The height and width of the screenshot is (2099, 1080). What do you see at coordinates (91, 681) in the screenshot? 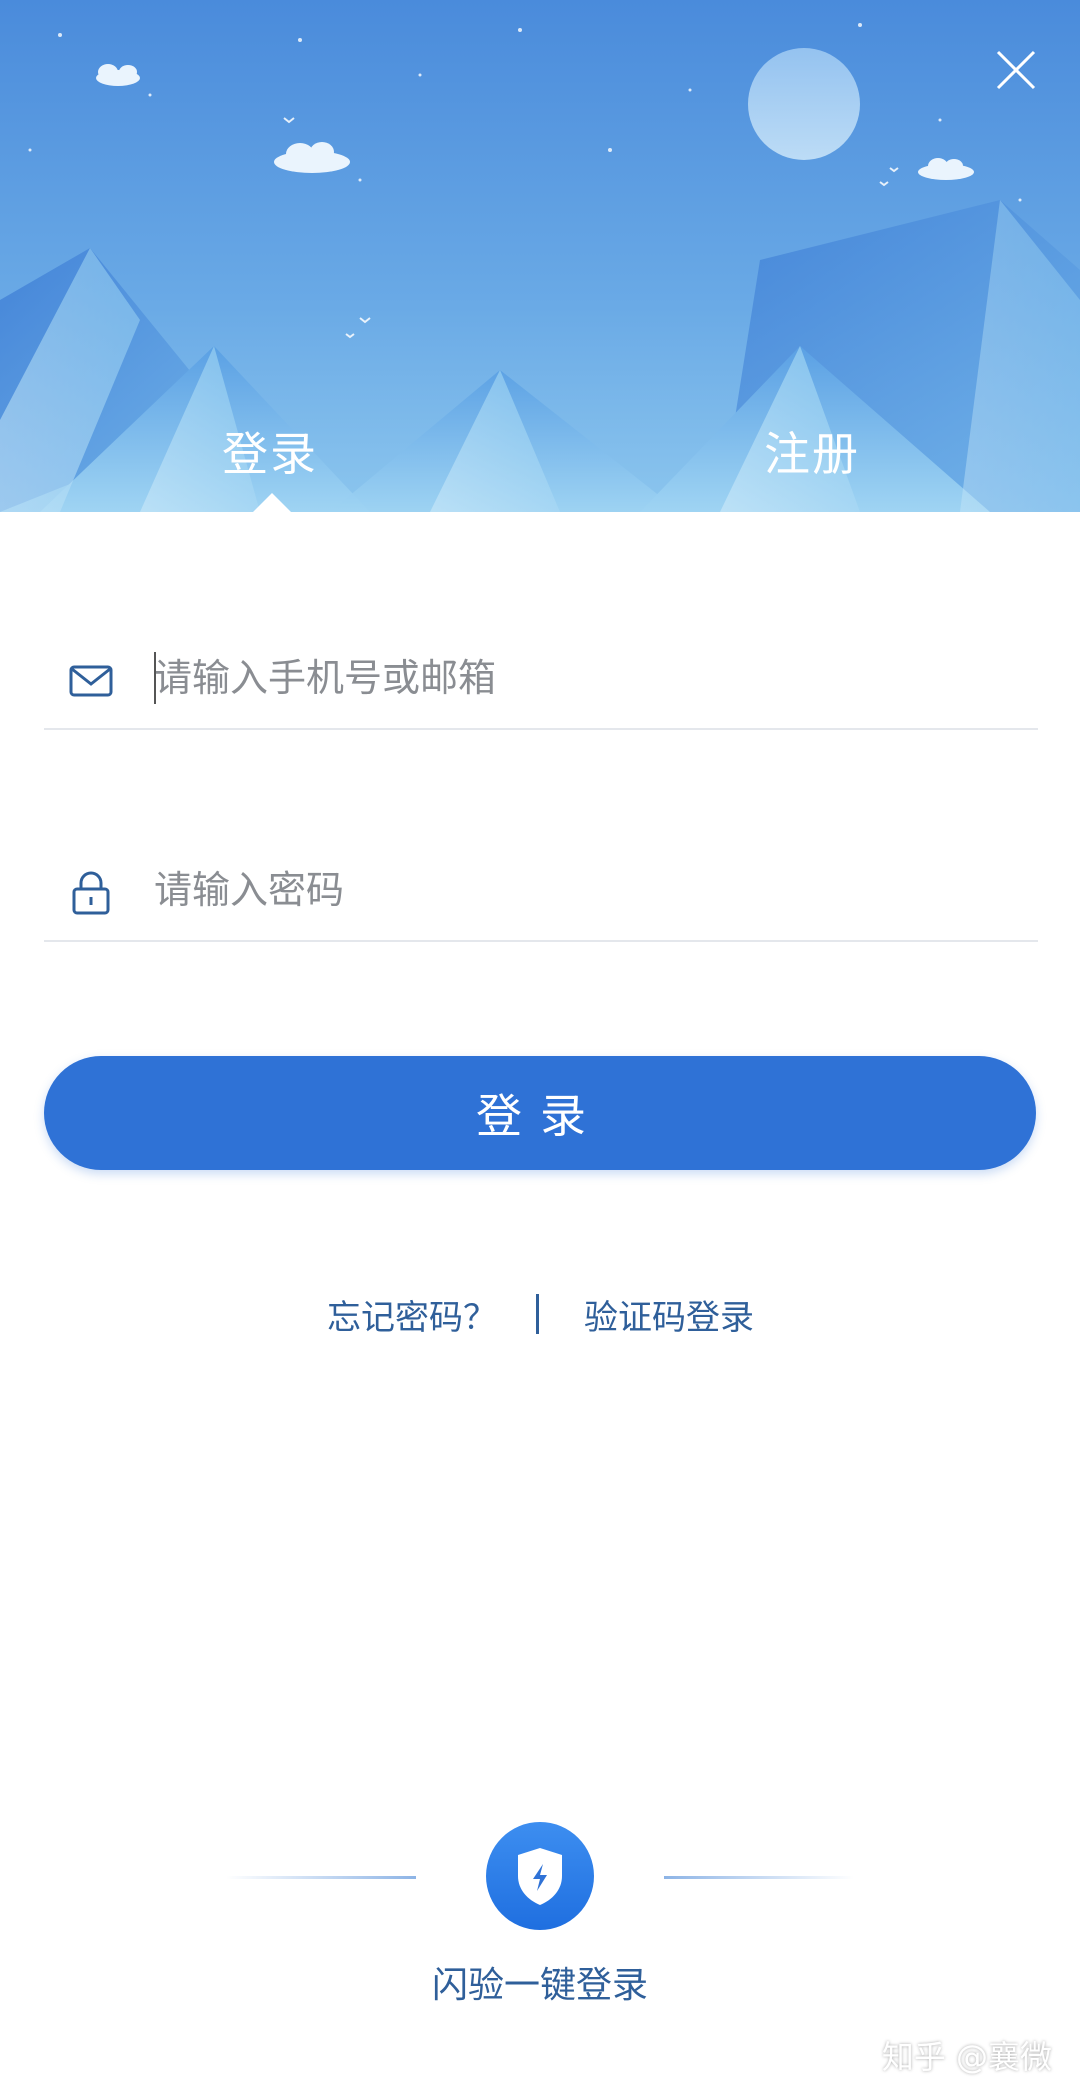
I see `mail-icon` at bounding box center [91, 681].